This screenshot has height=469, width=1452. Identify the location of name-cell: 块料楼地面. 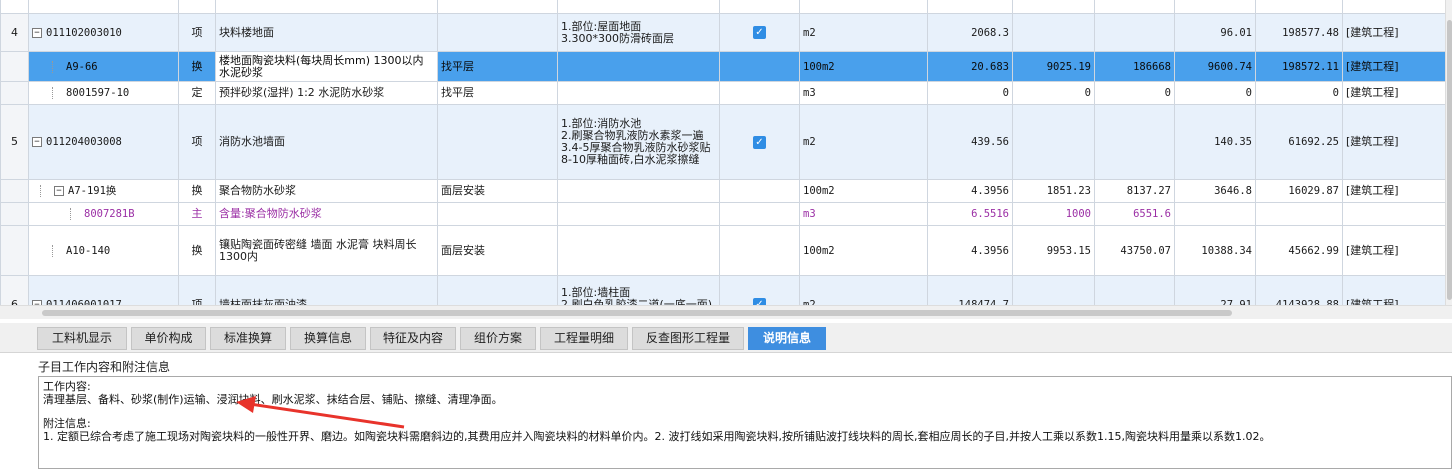
(326, 32).